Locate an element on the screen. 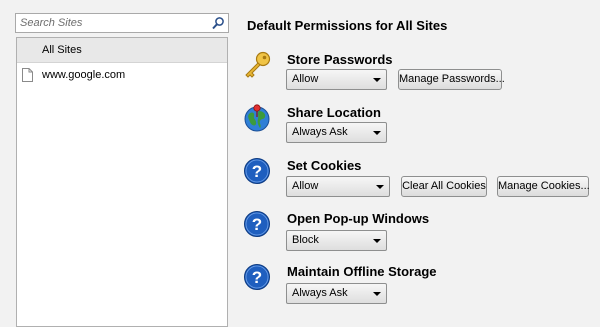  set-cookies-label: Set Cookies is located at coordinates (324, 165).